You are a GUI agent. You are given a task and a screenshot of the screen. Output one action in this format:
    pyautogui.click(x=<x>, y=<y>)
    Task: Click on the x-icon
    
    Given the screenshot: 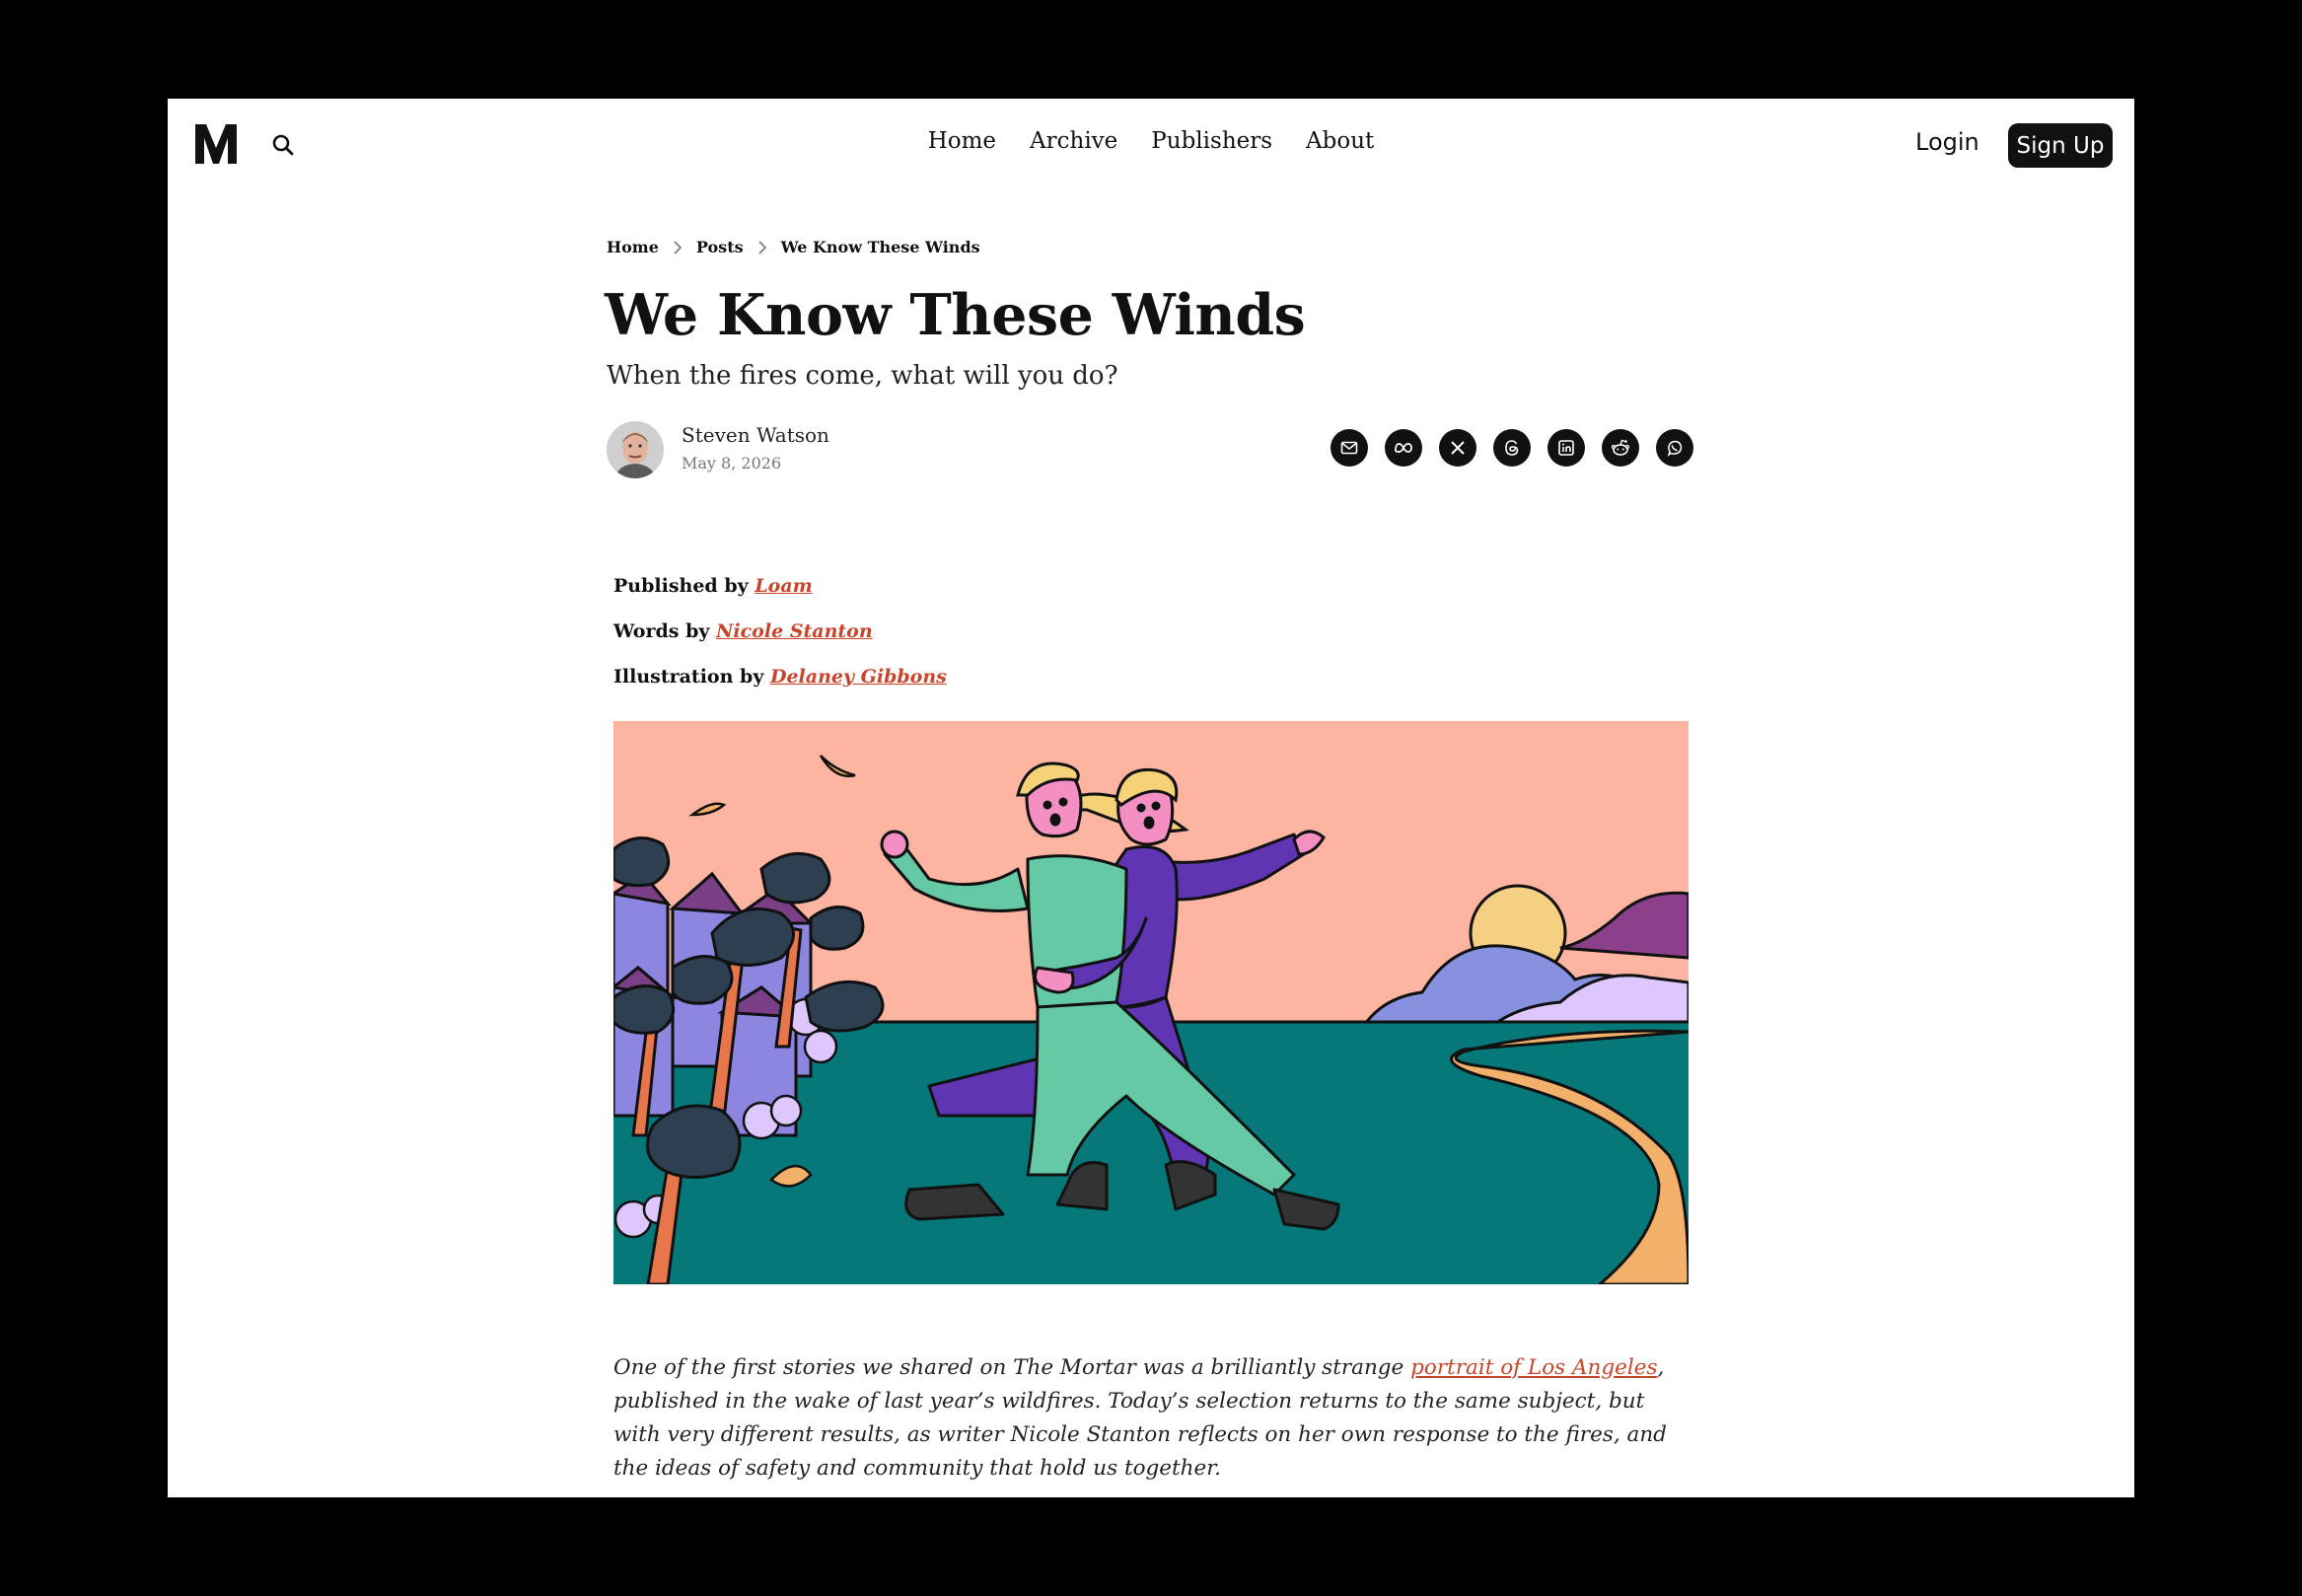 What is the action you would take?
    pyautogui.click(x=1458, y=448)
    